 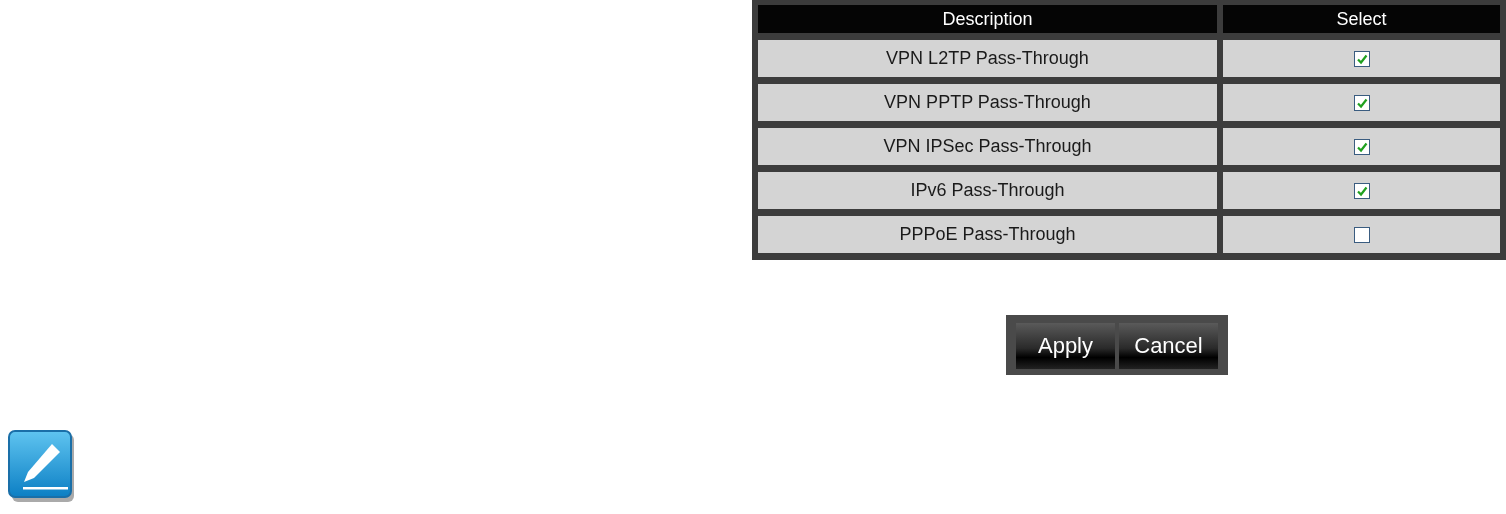 What do you see at coordinates (987, 102) in the screenshot?
I see `table-cell: VPN PPTP Pass-Through` at bounding box center [987, 102].